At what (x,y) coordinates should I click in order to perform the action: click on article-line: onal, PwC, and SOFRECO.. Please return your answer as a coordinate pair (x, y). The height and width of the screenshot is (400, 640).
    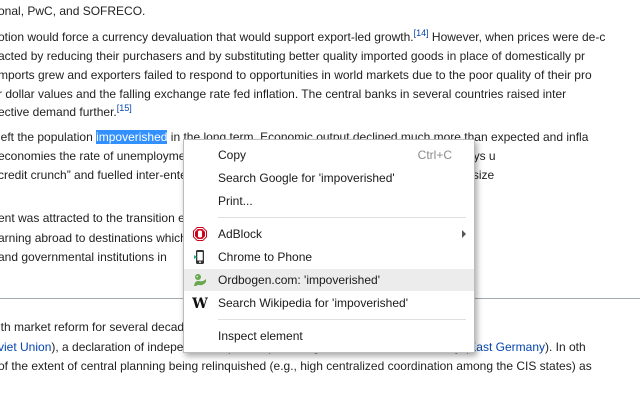
    Looking at the image, I should click on (72, 11).